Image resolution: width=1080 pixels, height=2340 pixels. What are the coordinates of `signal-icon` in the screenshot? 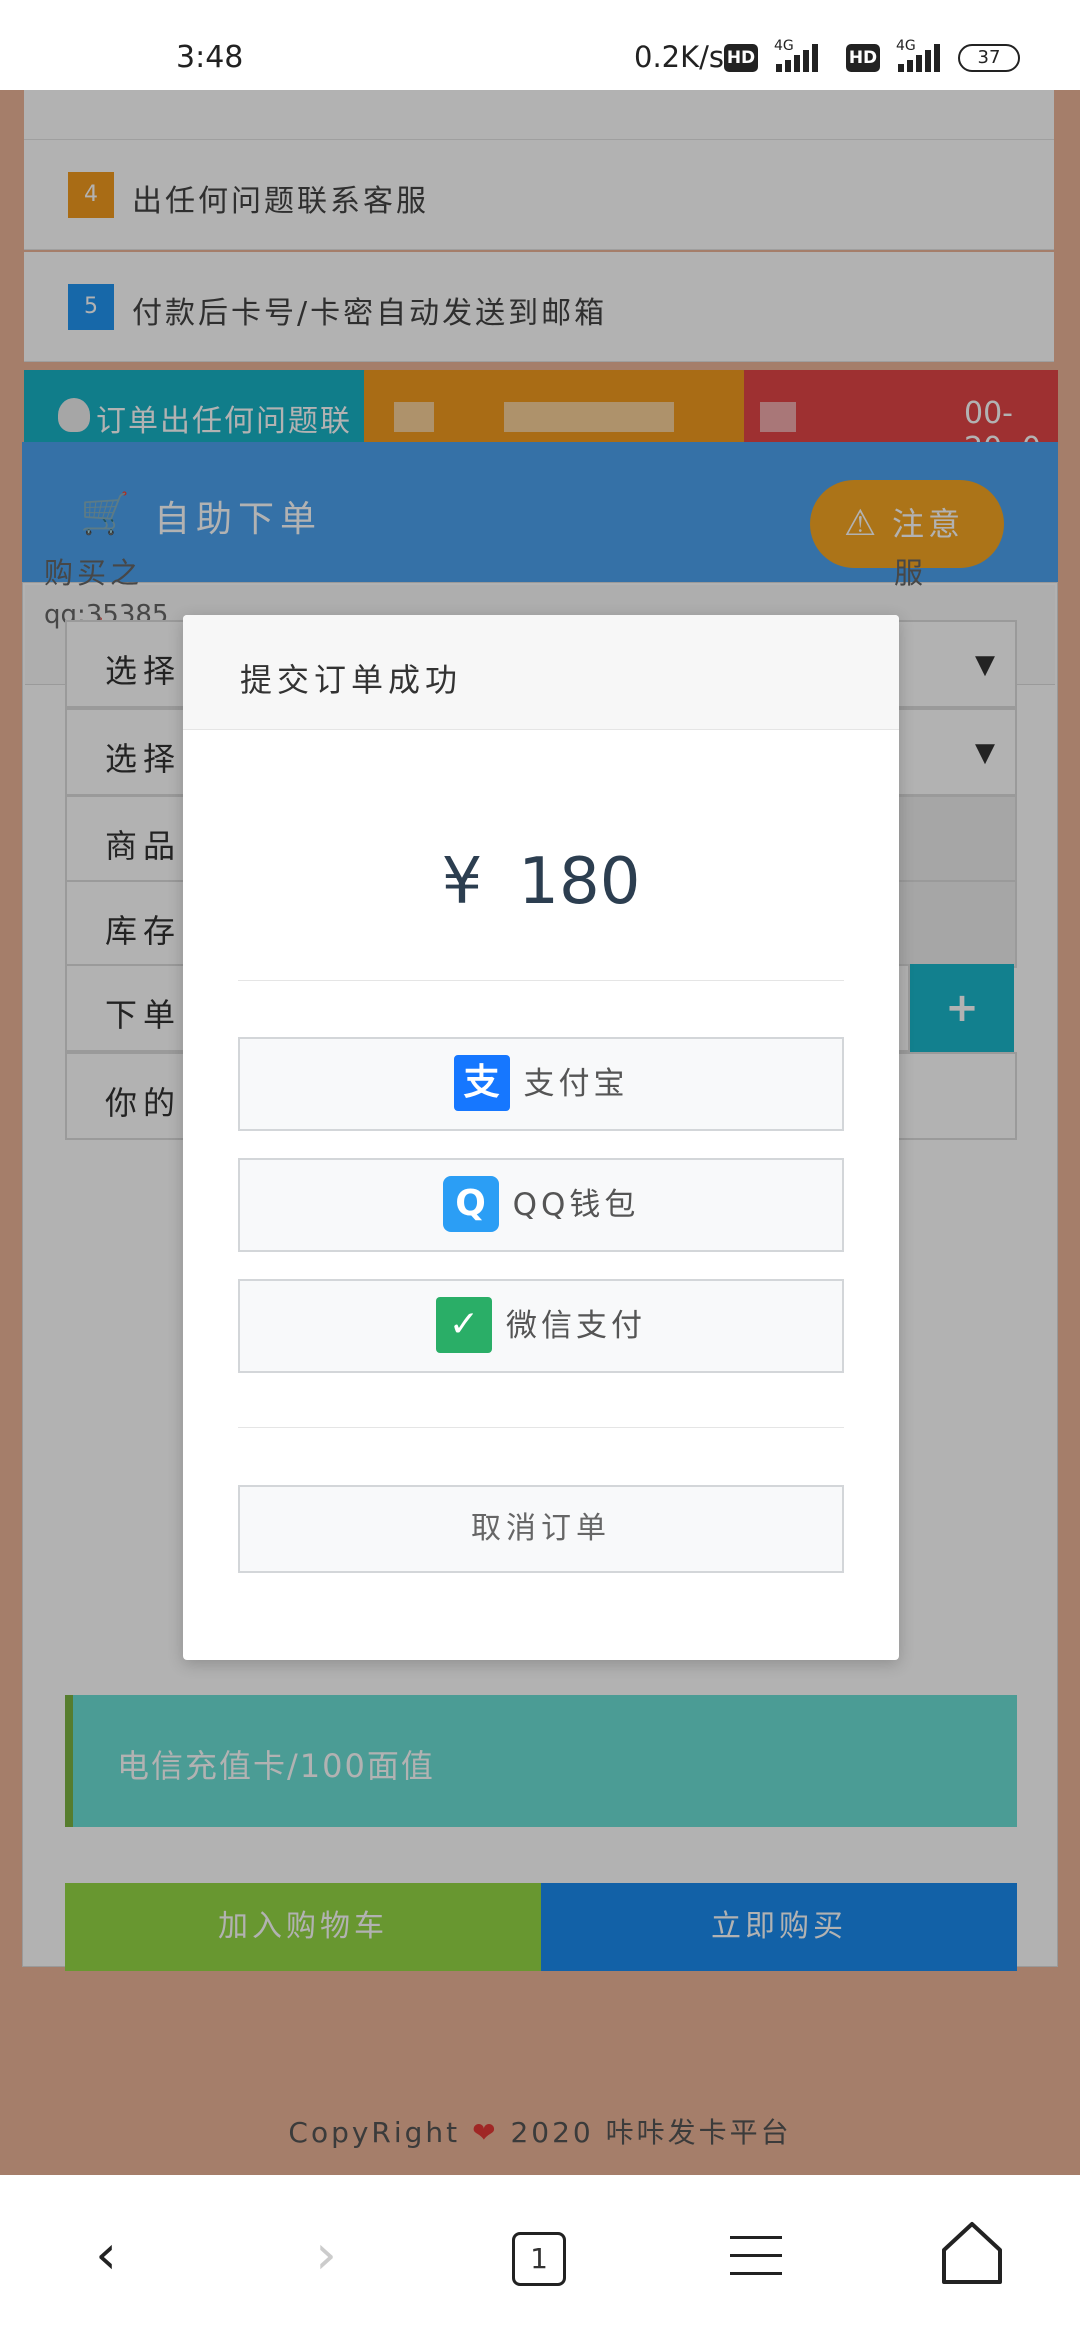 It's located at (797, 58).